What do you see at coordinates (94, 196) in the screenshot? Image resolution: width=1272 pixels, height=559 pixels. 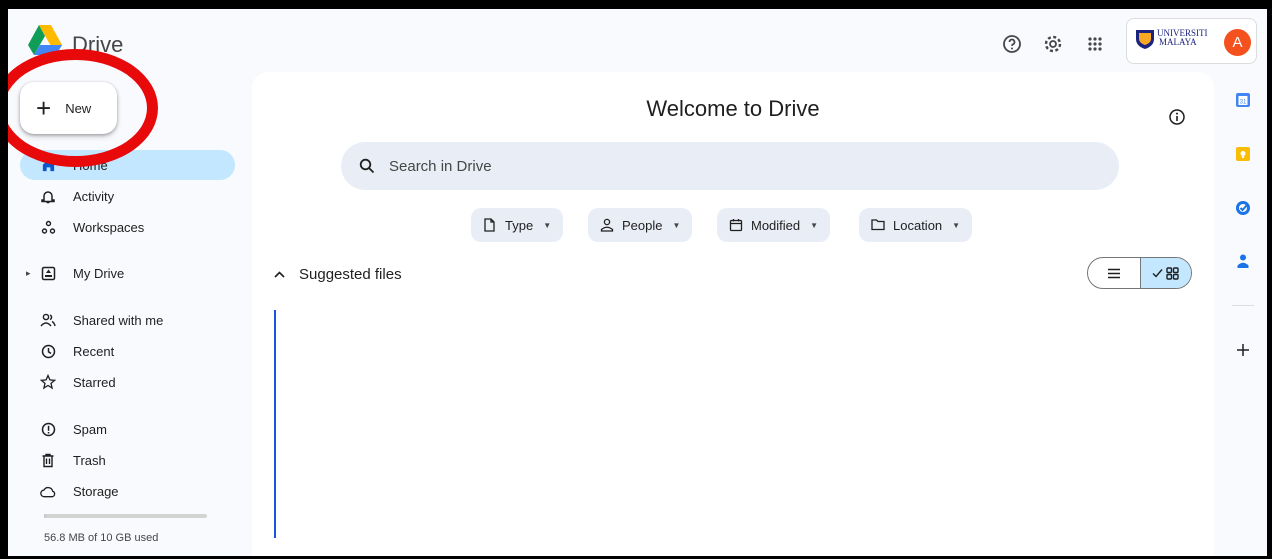 I see `sidebar-item-label: Activity` at bounding box center [94, 196].